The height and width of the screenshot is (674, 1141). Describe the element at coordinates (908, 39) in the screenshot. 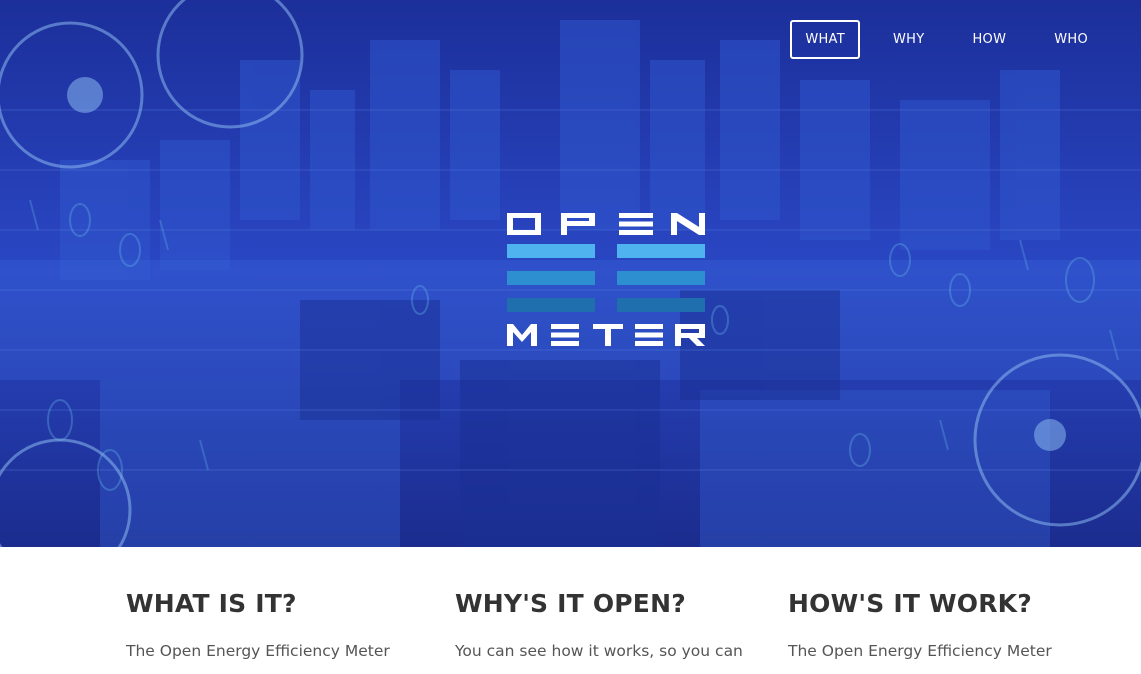

I see `nav-why: WHY` at that location.